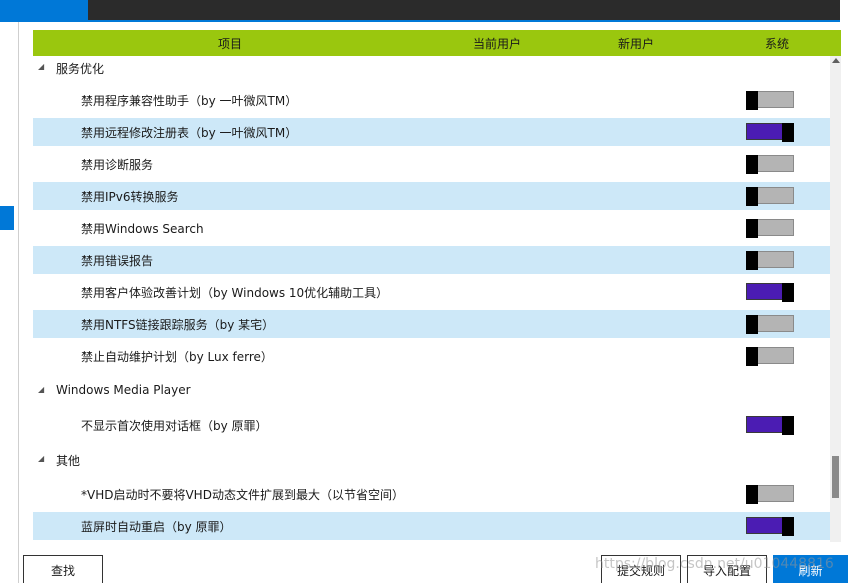  What do you see at coordinates (142, 229) in the screenshot?
I see `item-label: 禁用Windows Search` at bounding box center [142, 229].